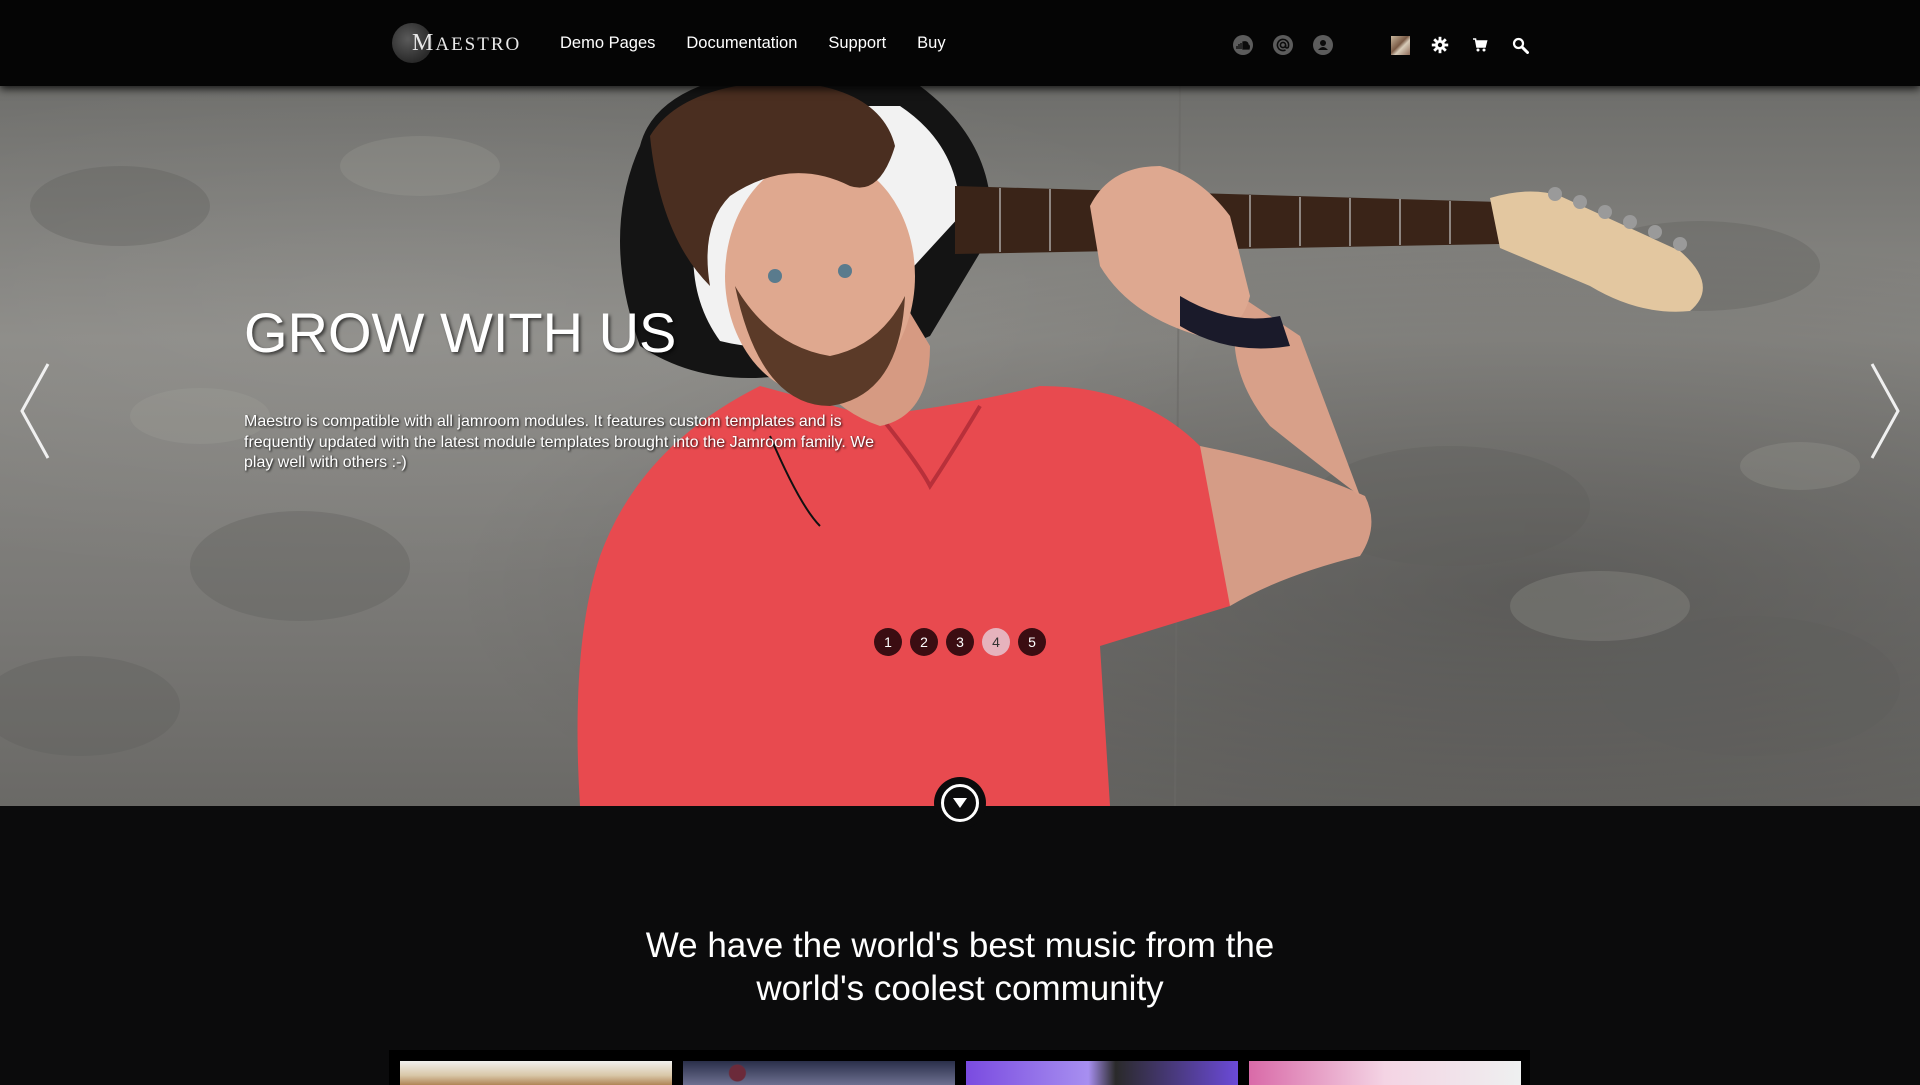  I want to click on user-avatar, so click(1400, 45).